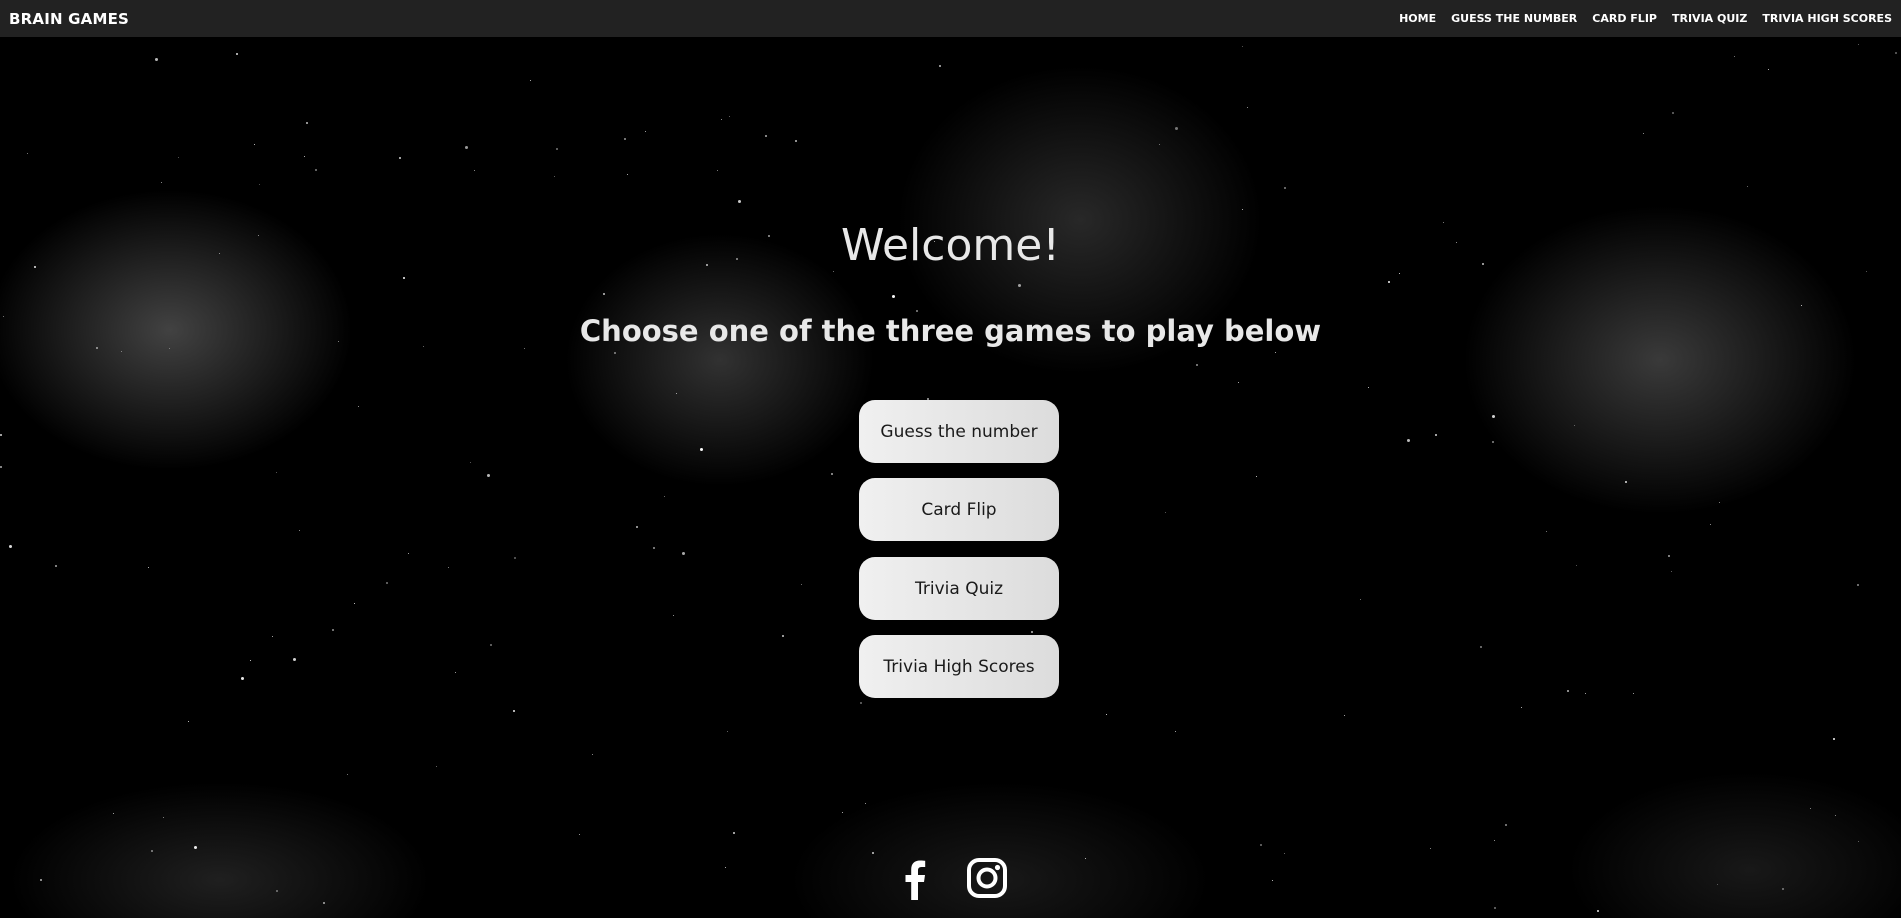 This screenshot has height=918, width=1901. What do you see at coordinates (1514, 18) in the screenshot?
I see `nav-link-guess-the-number: GUESS THE NUMBER` at bounding box center [1514, 18].